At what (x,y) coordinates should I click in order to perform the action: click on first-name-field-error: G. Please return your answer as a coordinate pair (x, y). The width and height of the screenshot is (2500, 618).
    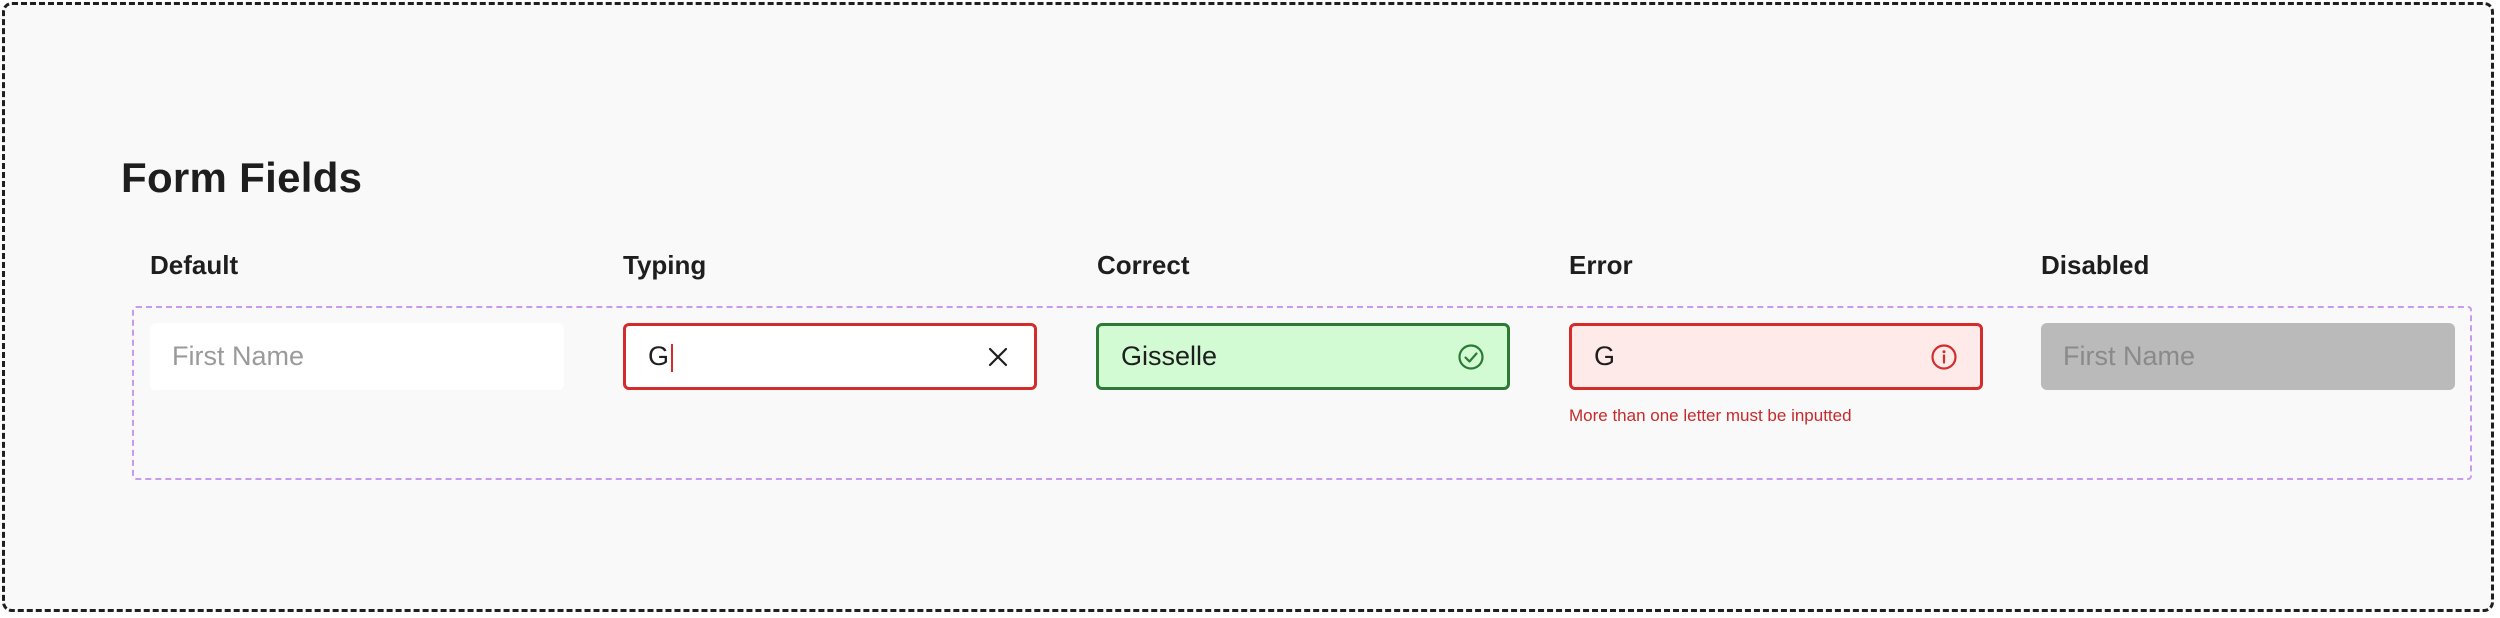
    Looking at the image, I should click on (1776, 356).